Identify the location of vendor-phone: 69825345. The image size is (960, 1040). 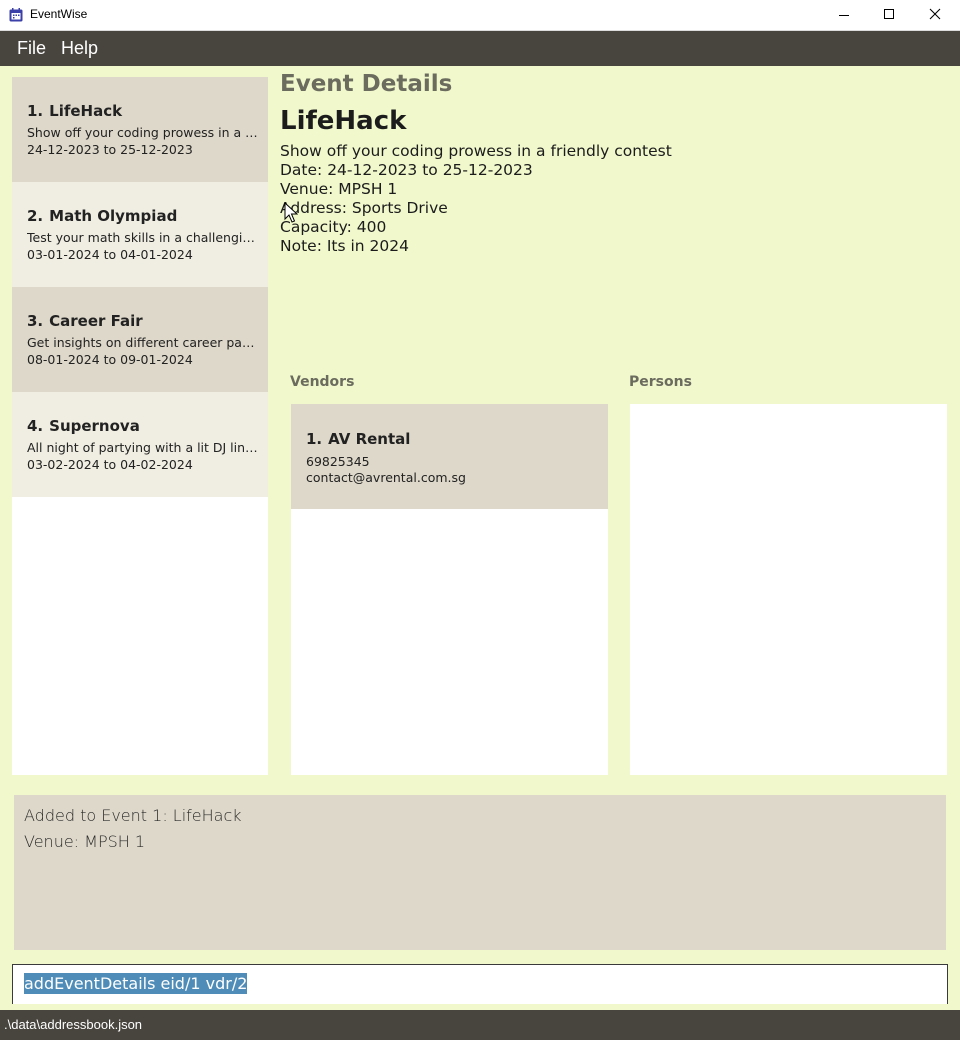
(338, 461).